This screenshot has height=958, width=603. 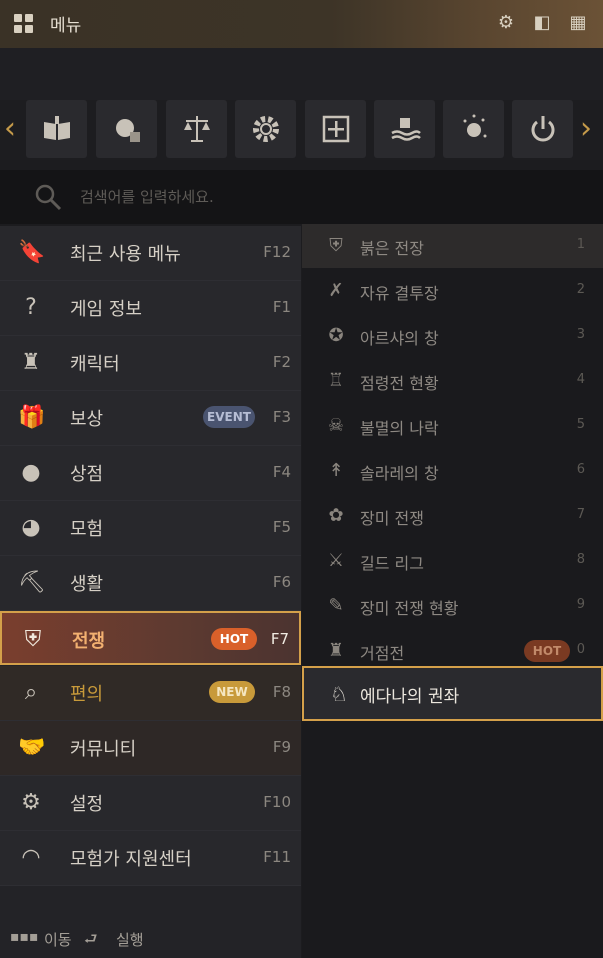 What do you see at coordinates (281, 362) in the screenshot?
I see `shortcut-key: F2` at bounding box center [281, 362].